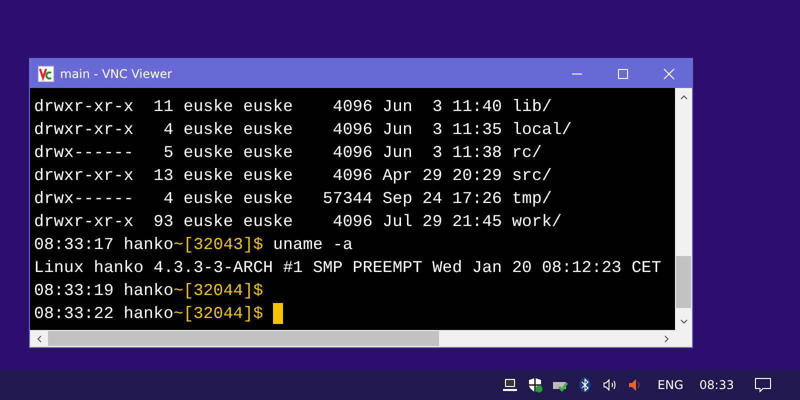 The width and height of the screenshot is (800, 400). Describe the element at coordinates (716, 385) in the screenshot. I see `clock: 08:33` at that location.